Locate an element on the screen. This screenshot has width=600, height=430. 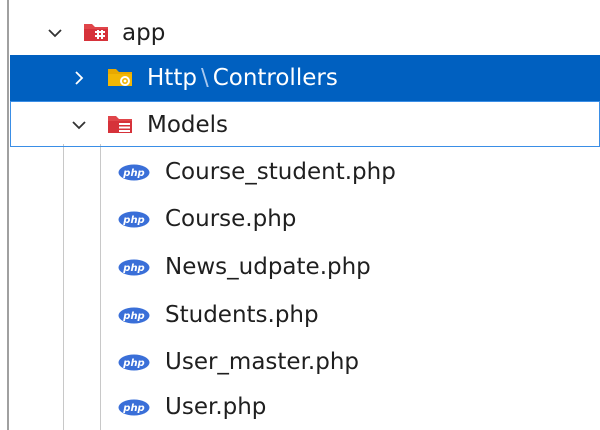
tree-item-file: php User_master.php is located at coordinates (305, 362).